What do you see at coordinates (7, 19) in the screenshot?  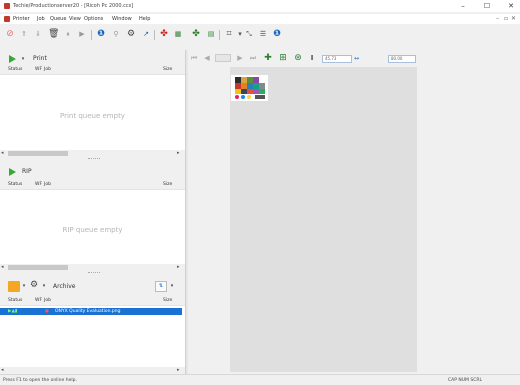 I see `document-icon` at bounding box center [7, 19].